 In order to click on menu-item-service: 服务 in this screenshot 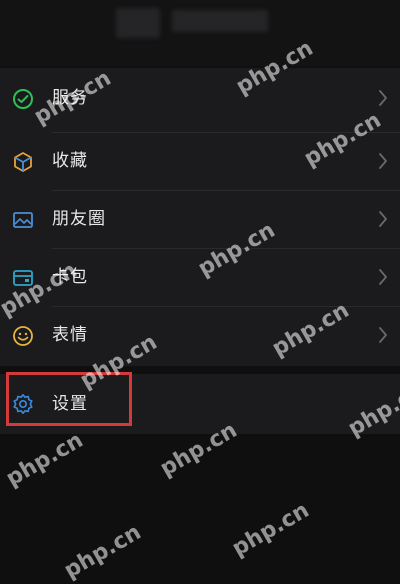, I will do `click(200, 98)`.